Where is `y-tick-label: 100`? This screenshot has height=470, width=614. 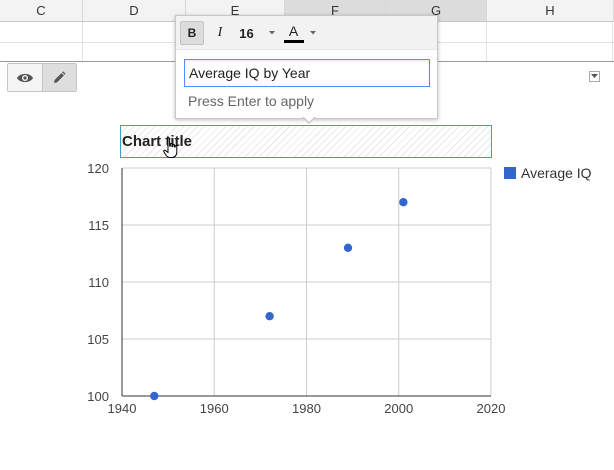
y-tick-label: 100 is located at coordinates (98, 396).